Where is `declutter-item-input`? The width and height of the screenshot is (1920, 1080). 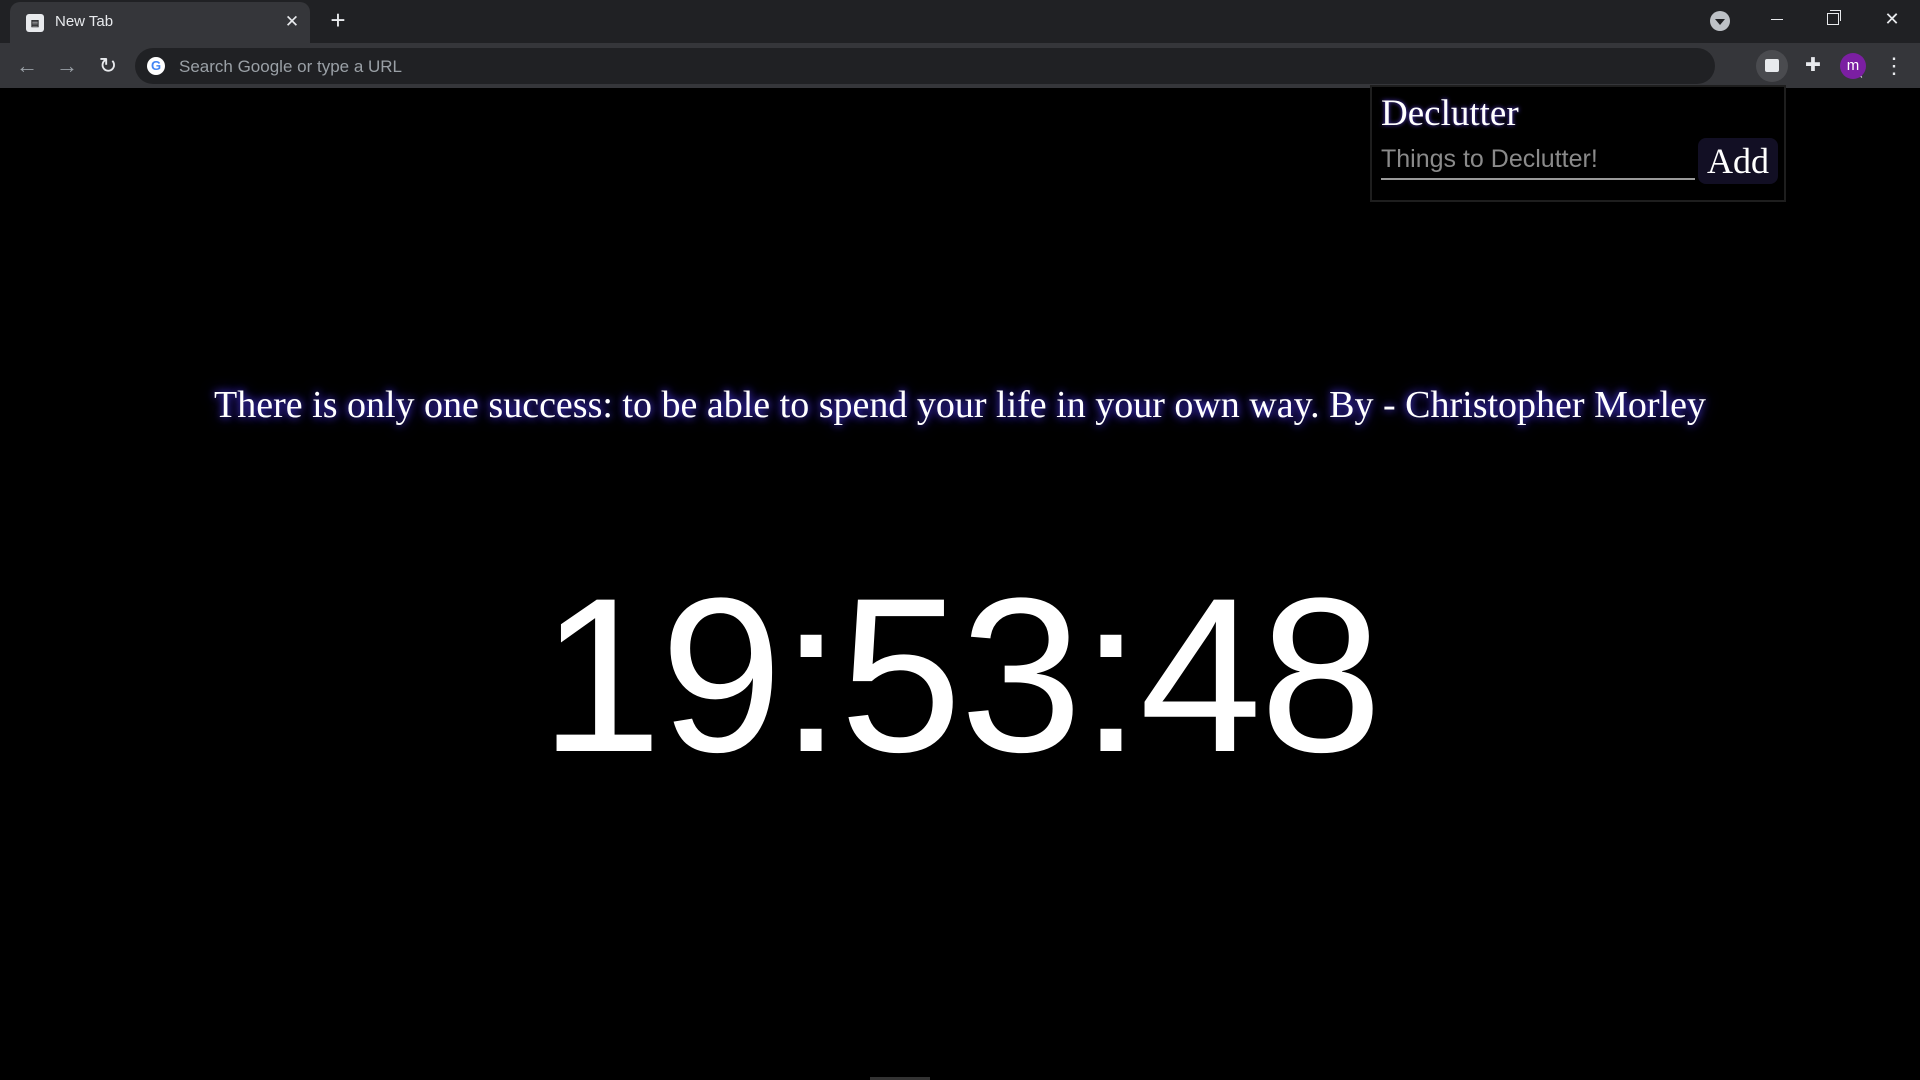 declutter-item-input is located at coordinates (1538, 160).